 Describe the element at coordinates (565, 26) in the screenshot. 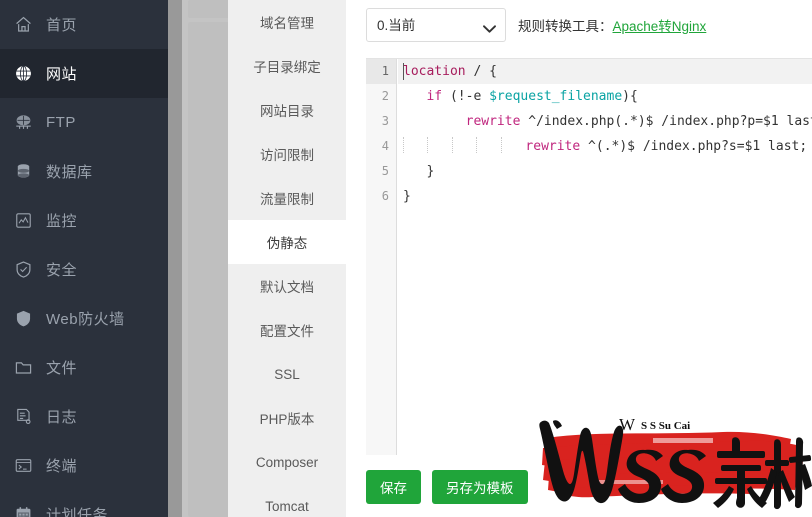

I see `convert-tool-label: 规则转换工具：` at that location.